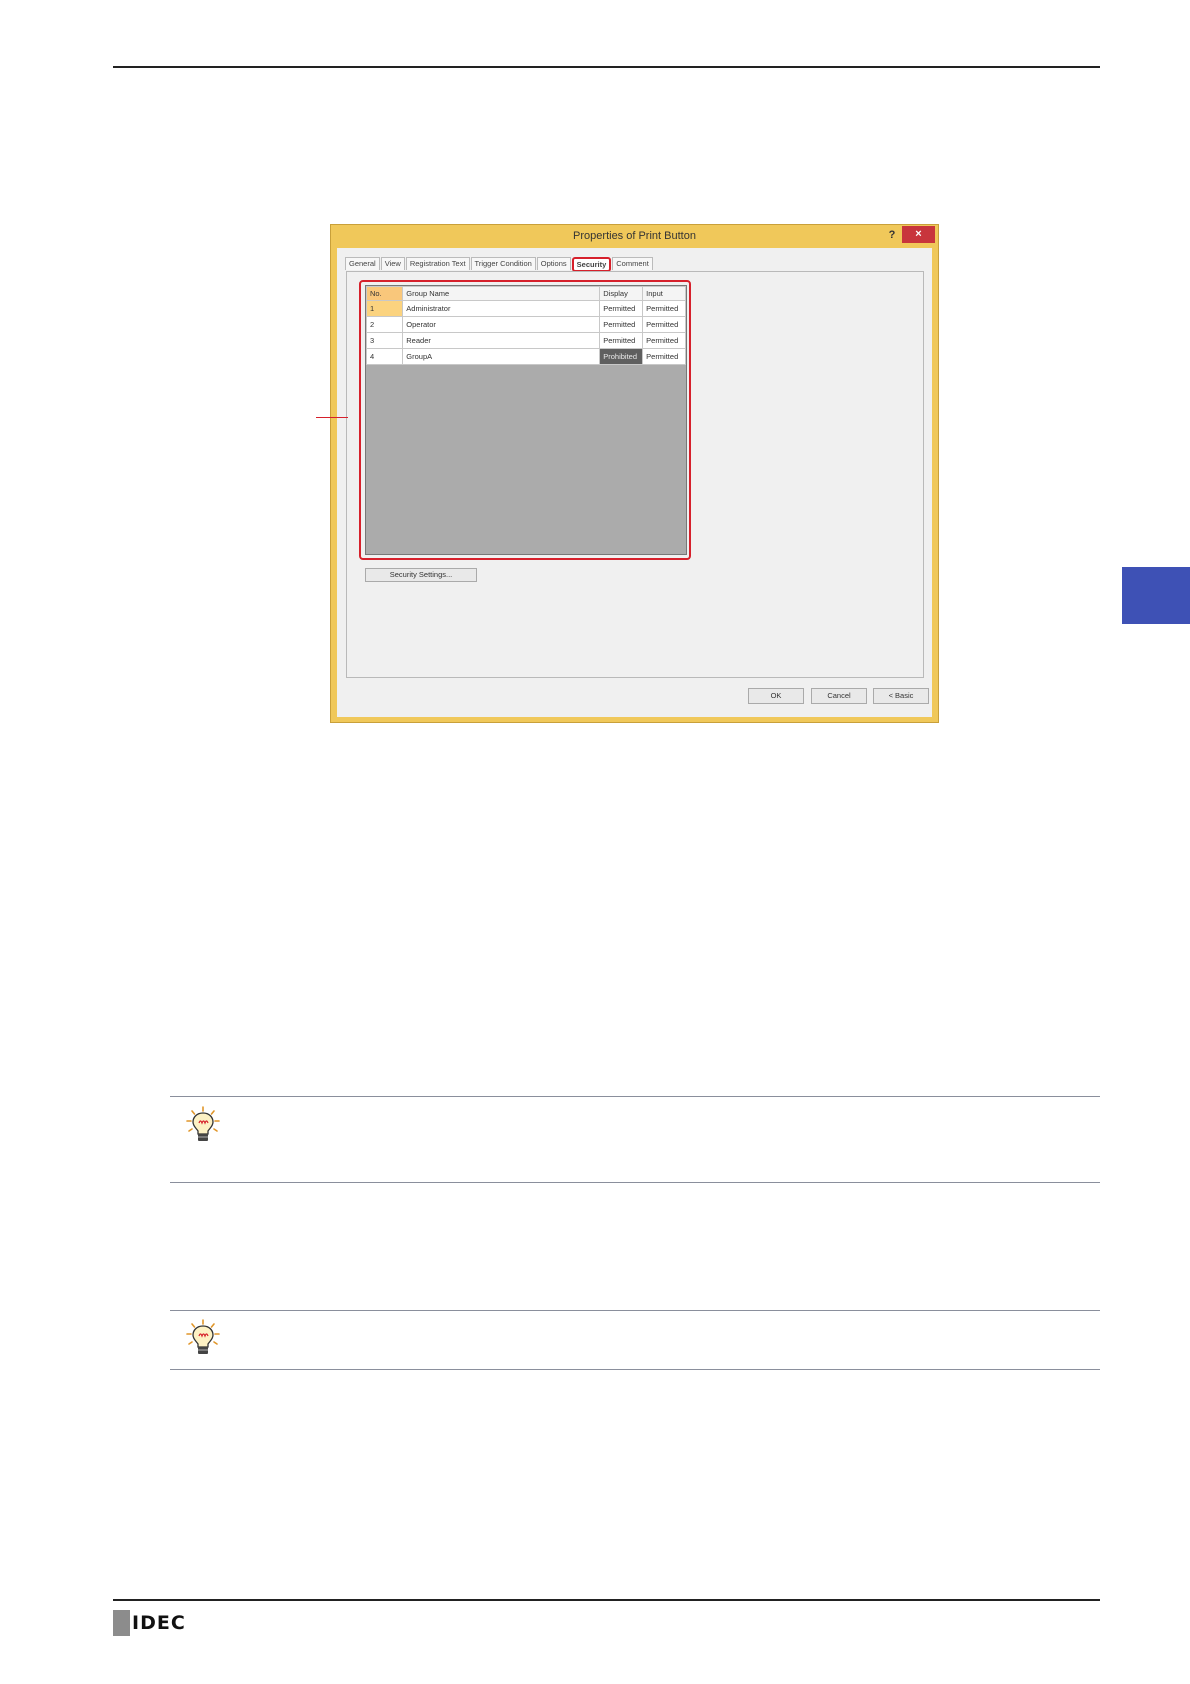  Describe the element at coordinates (621, 293) in the screenshot. I see `column-header-display: Display` at that location.